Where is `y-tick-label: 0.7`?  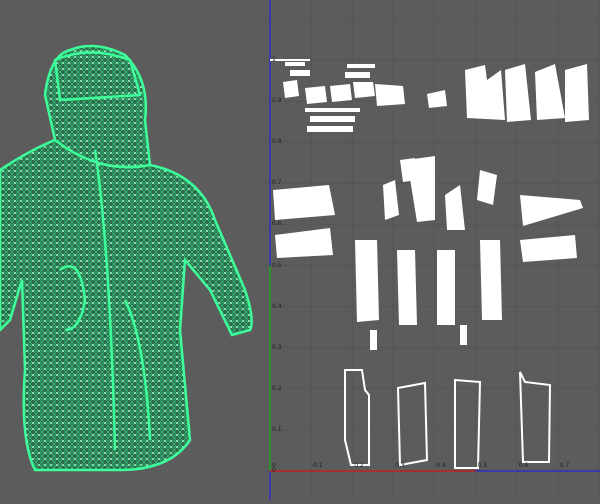
y-tick-label: 0.7 is located at coordinates (277, 183).